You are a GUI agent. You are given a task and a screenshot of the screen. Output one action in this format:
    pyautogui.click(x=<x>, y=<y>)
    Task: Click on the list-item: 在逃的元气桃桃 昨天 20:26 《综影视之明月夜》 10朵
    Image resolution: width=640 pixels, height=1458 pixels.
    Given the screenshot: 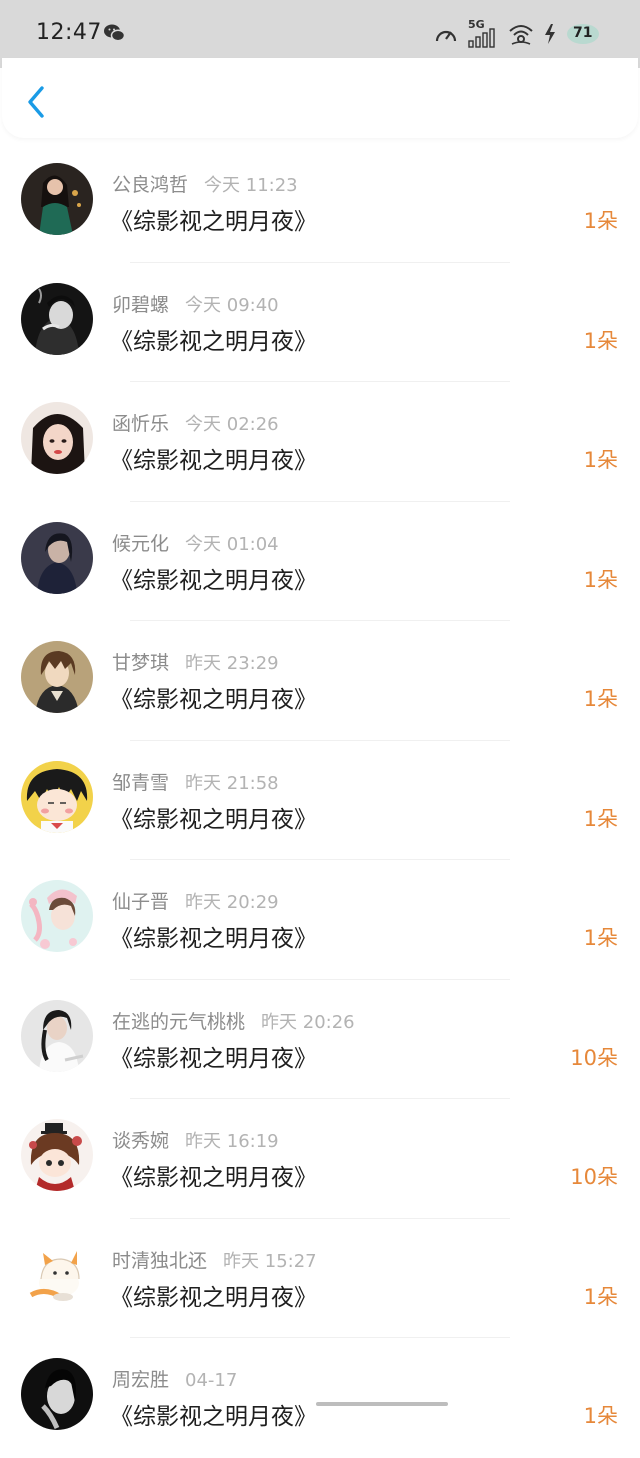 What is the action you would take?
    pyautogui.click(x=320, y=1039)
    